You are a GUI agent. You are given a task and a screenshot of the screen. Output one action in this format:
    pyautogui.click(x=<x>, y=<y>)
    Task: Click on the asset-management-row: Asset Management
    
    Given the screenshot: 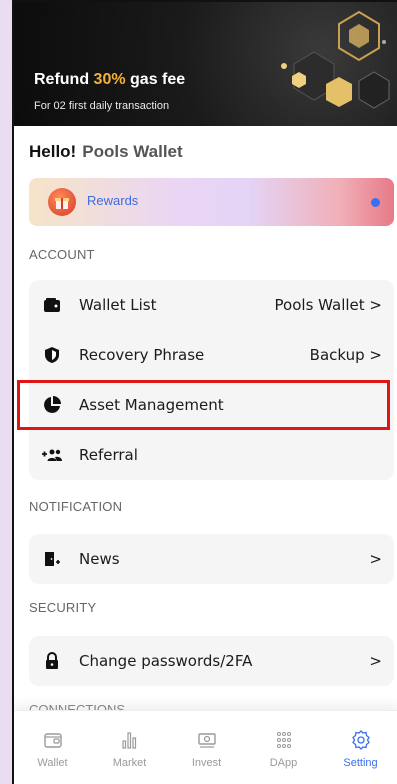 What is the action you would take?
    pyautogui.click(x=203, y=405)
    